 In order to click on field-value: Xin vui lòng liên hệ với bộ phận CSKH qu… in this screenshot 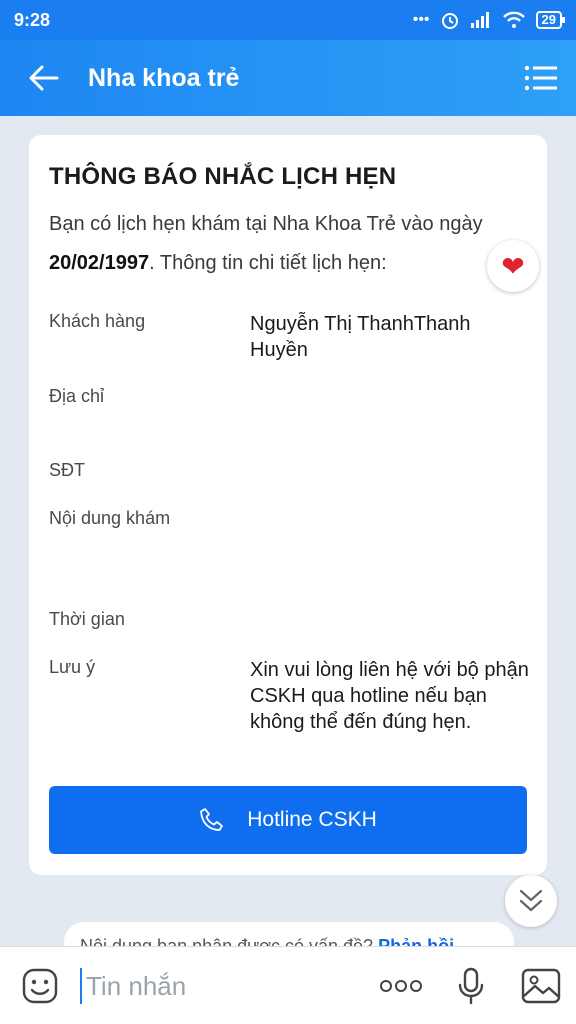, I will do `click(389, 696)`.